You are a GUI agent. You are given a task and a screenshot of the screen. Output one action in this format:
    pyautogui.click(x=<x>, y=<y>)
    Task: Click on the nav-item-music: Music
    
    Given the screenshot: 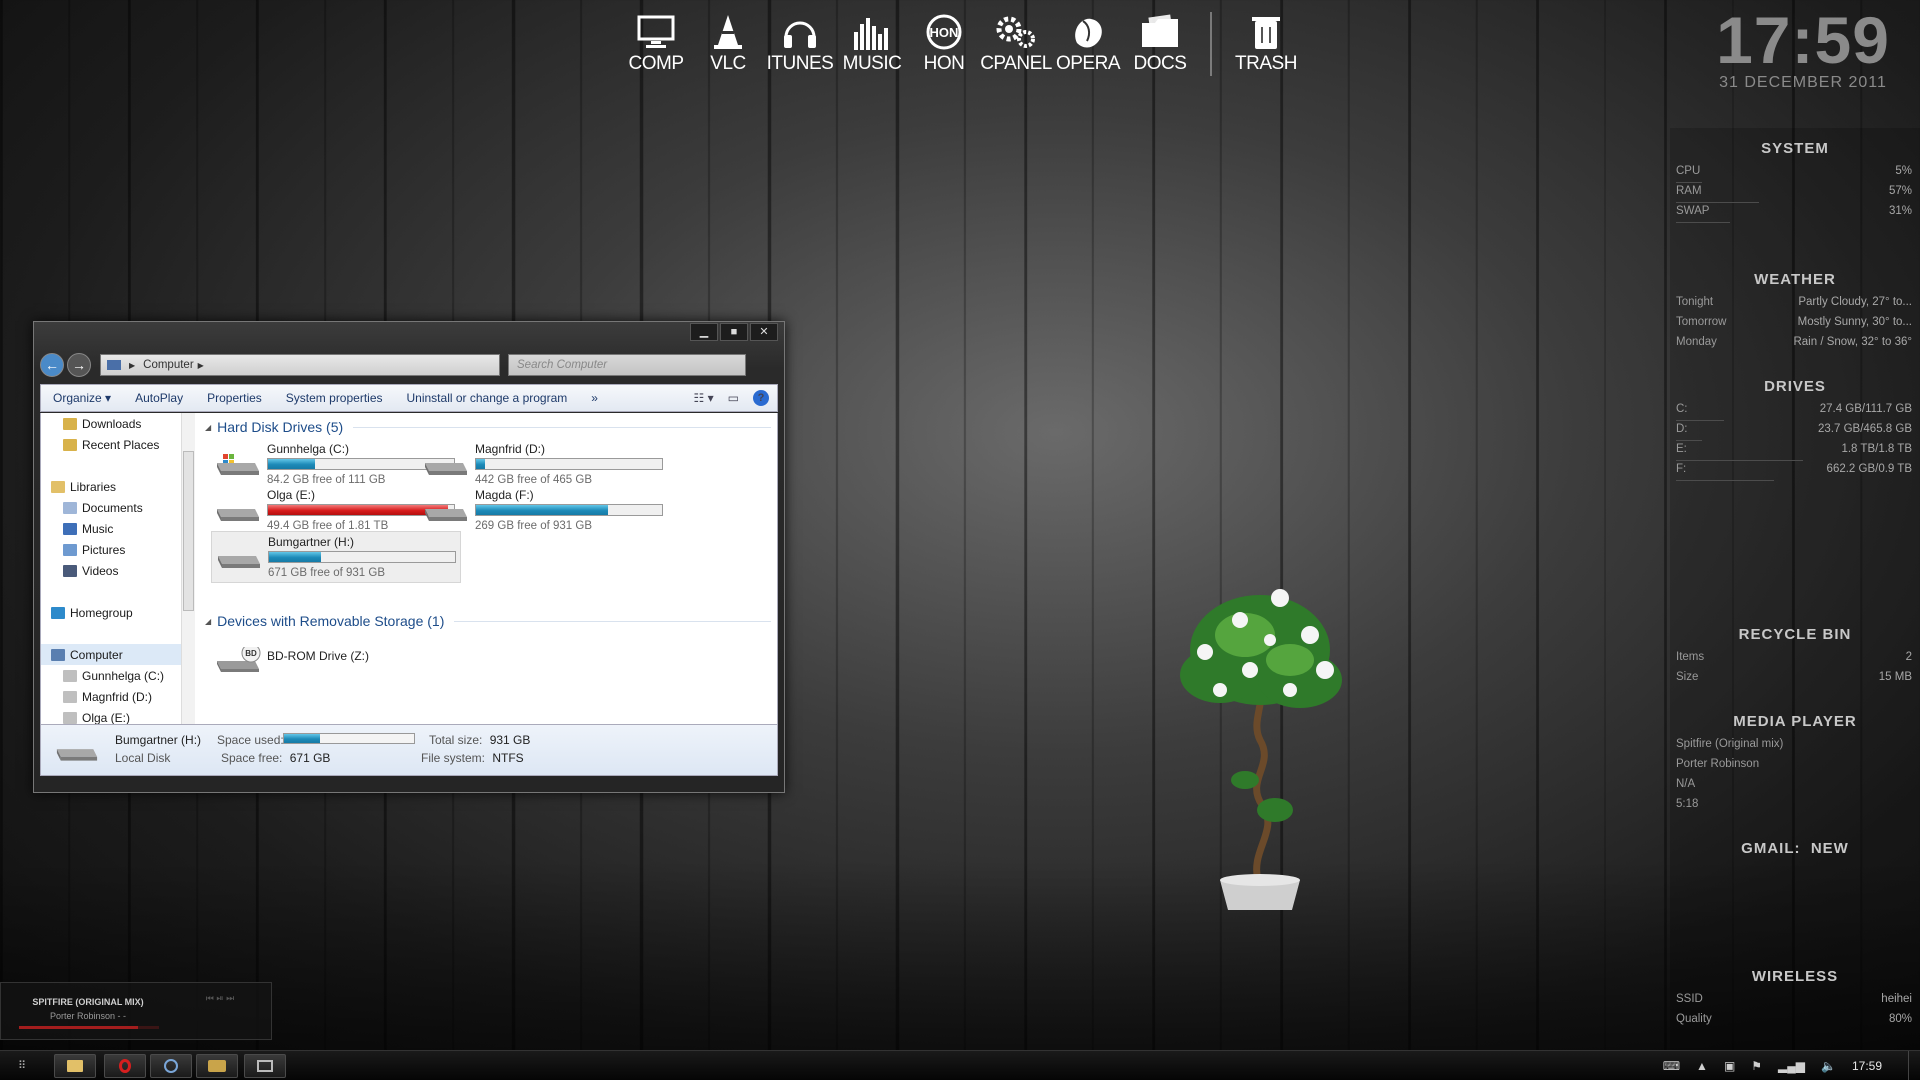 What is the action you would take?
    pyautogui.click(x=111, y=528)
    